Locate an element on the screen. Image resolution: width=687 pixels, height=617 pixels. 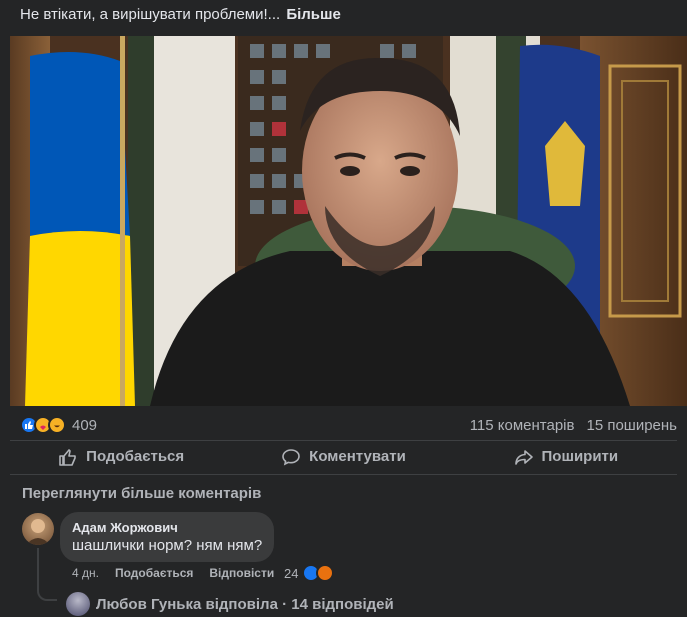
reaction-summary: 409 is located at coordinates (58, 425).